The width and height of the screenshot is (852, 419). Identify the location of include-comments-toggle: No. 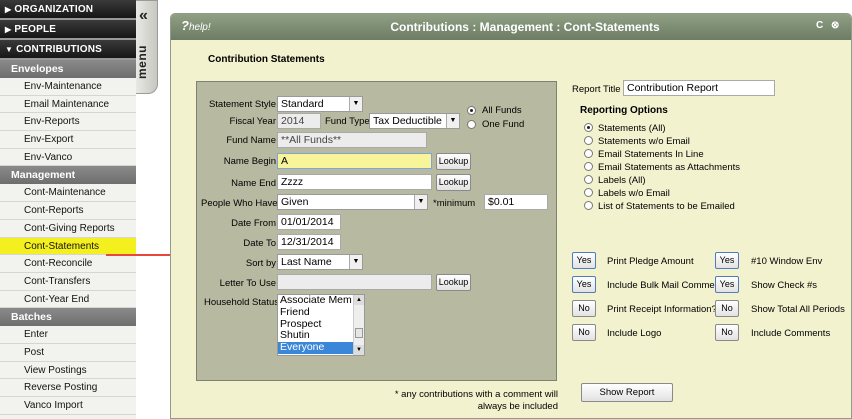
(727, 332).